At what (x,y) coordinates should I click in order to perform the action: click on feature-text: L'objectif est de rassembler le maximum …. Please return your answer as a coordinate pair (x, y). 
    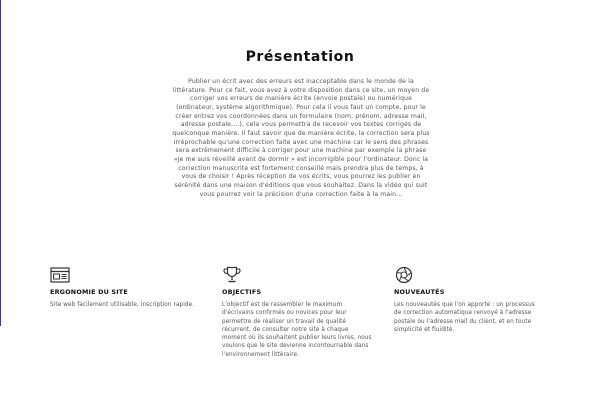
    Looking at the image, I should click on (297, 330).